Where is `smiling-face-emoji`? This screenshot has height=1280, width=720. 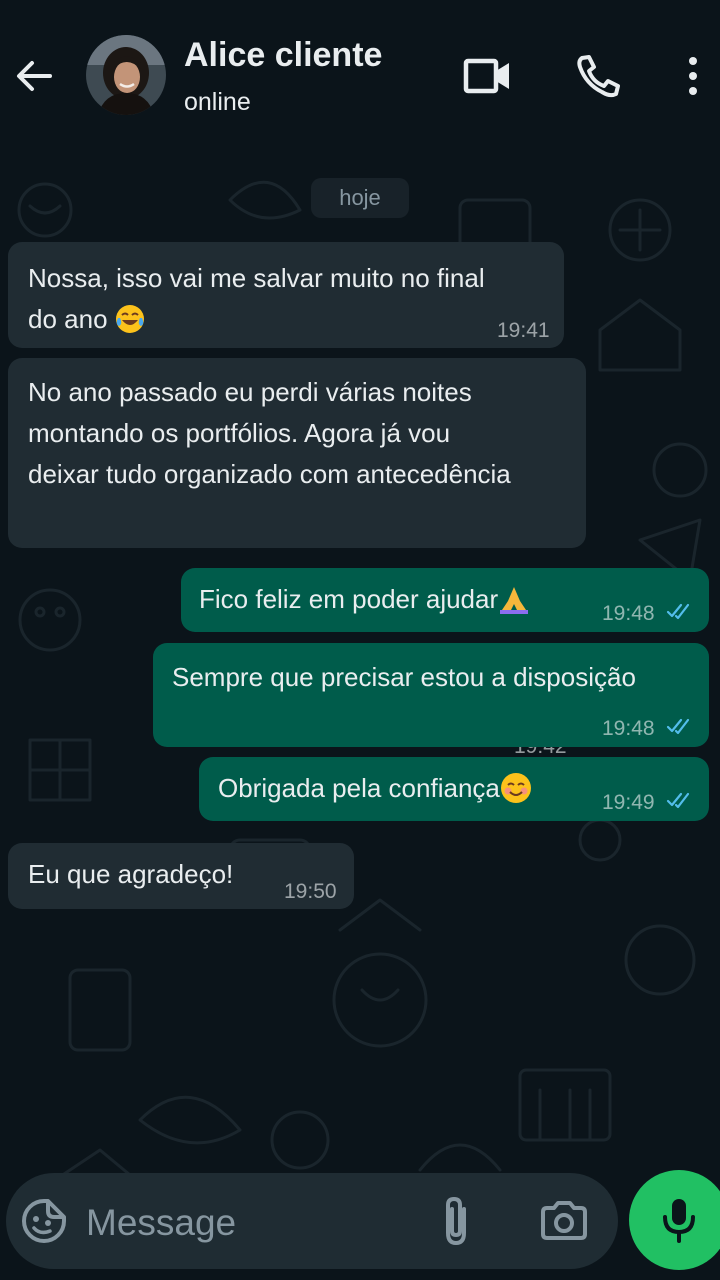
smiling-face-emoji is located at coordinates (515, 787).